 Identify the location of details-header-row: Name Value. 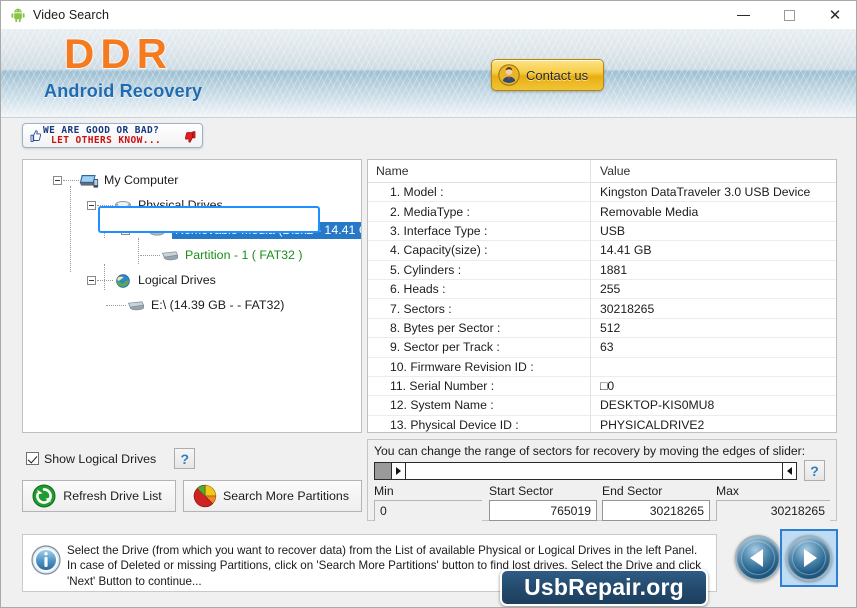
(602, 171).